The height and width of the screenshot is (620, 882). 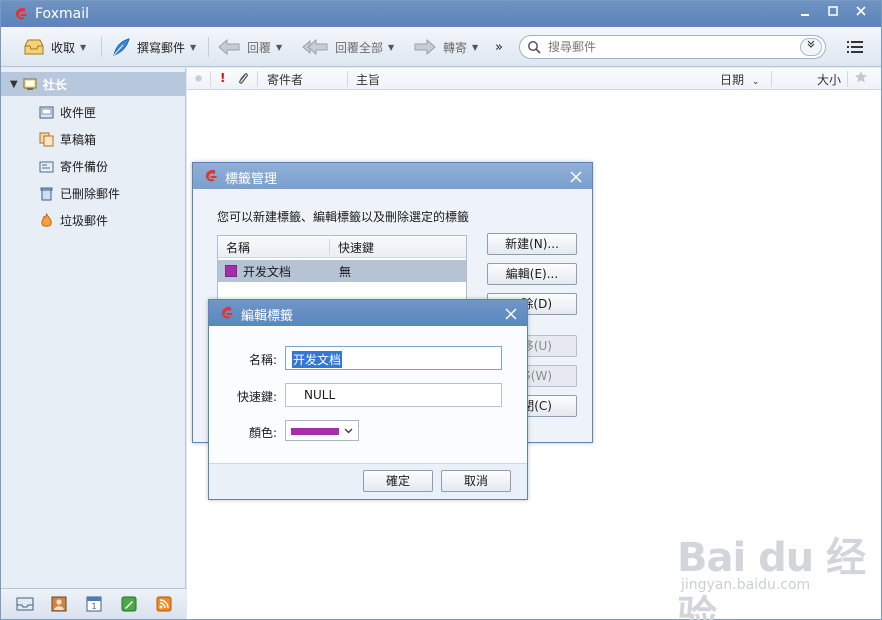 I want to click on junk-icon, so click(x=46, y=219).